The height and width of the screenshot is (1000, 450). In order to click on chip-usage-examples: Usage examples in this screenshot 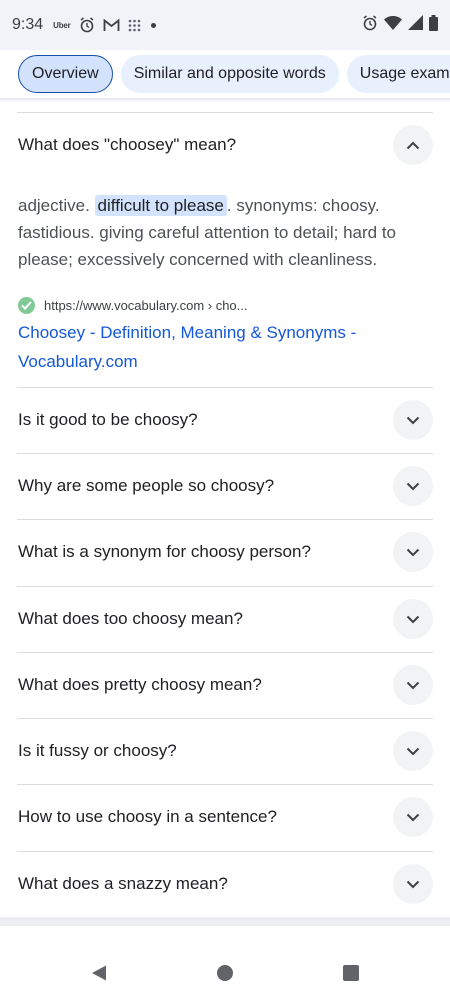, I will do `click(398, 74)`.